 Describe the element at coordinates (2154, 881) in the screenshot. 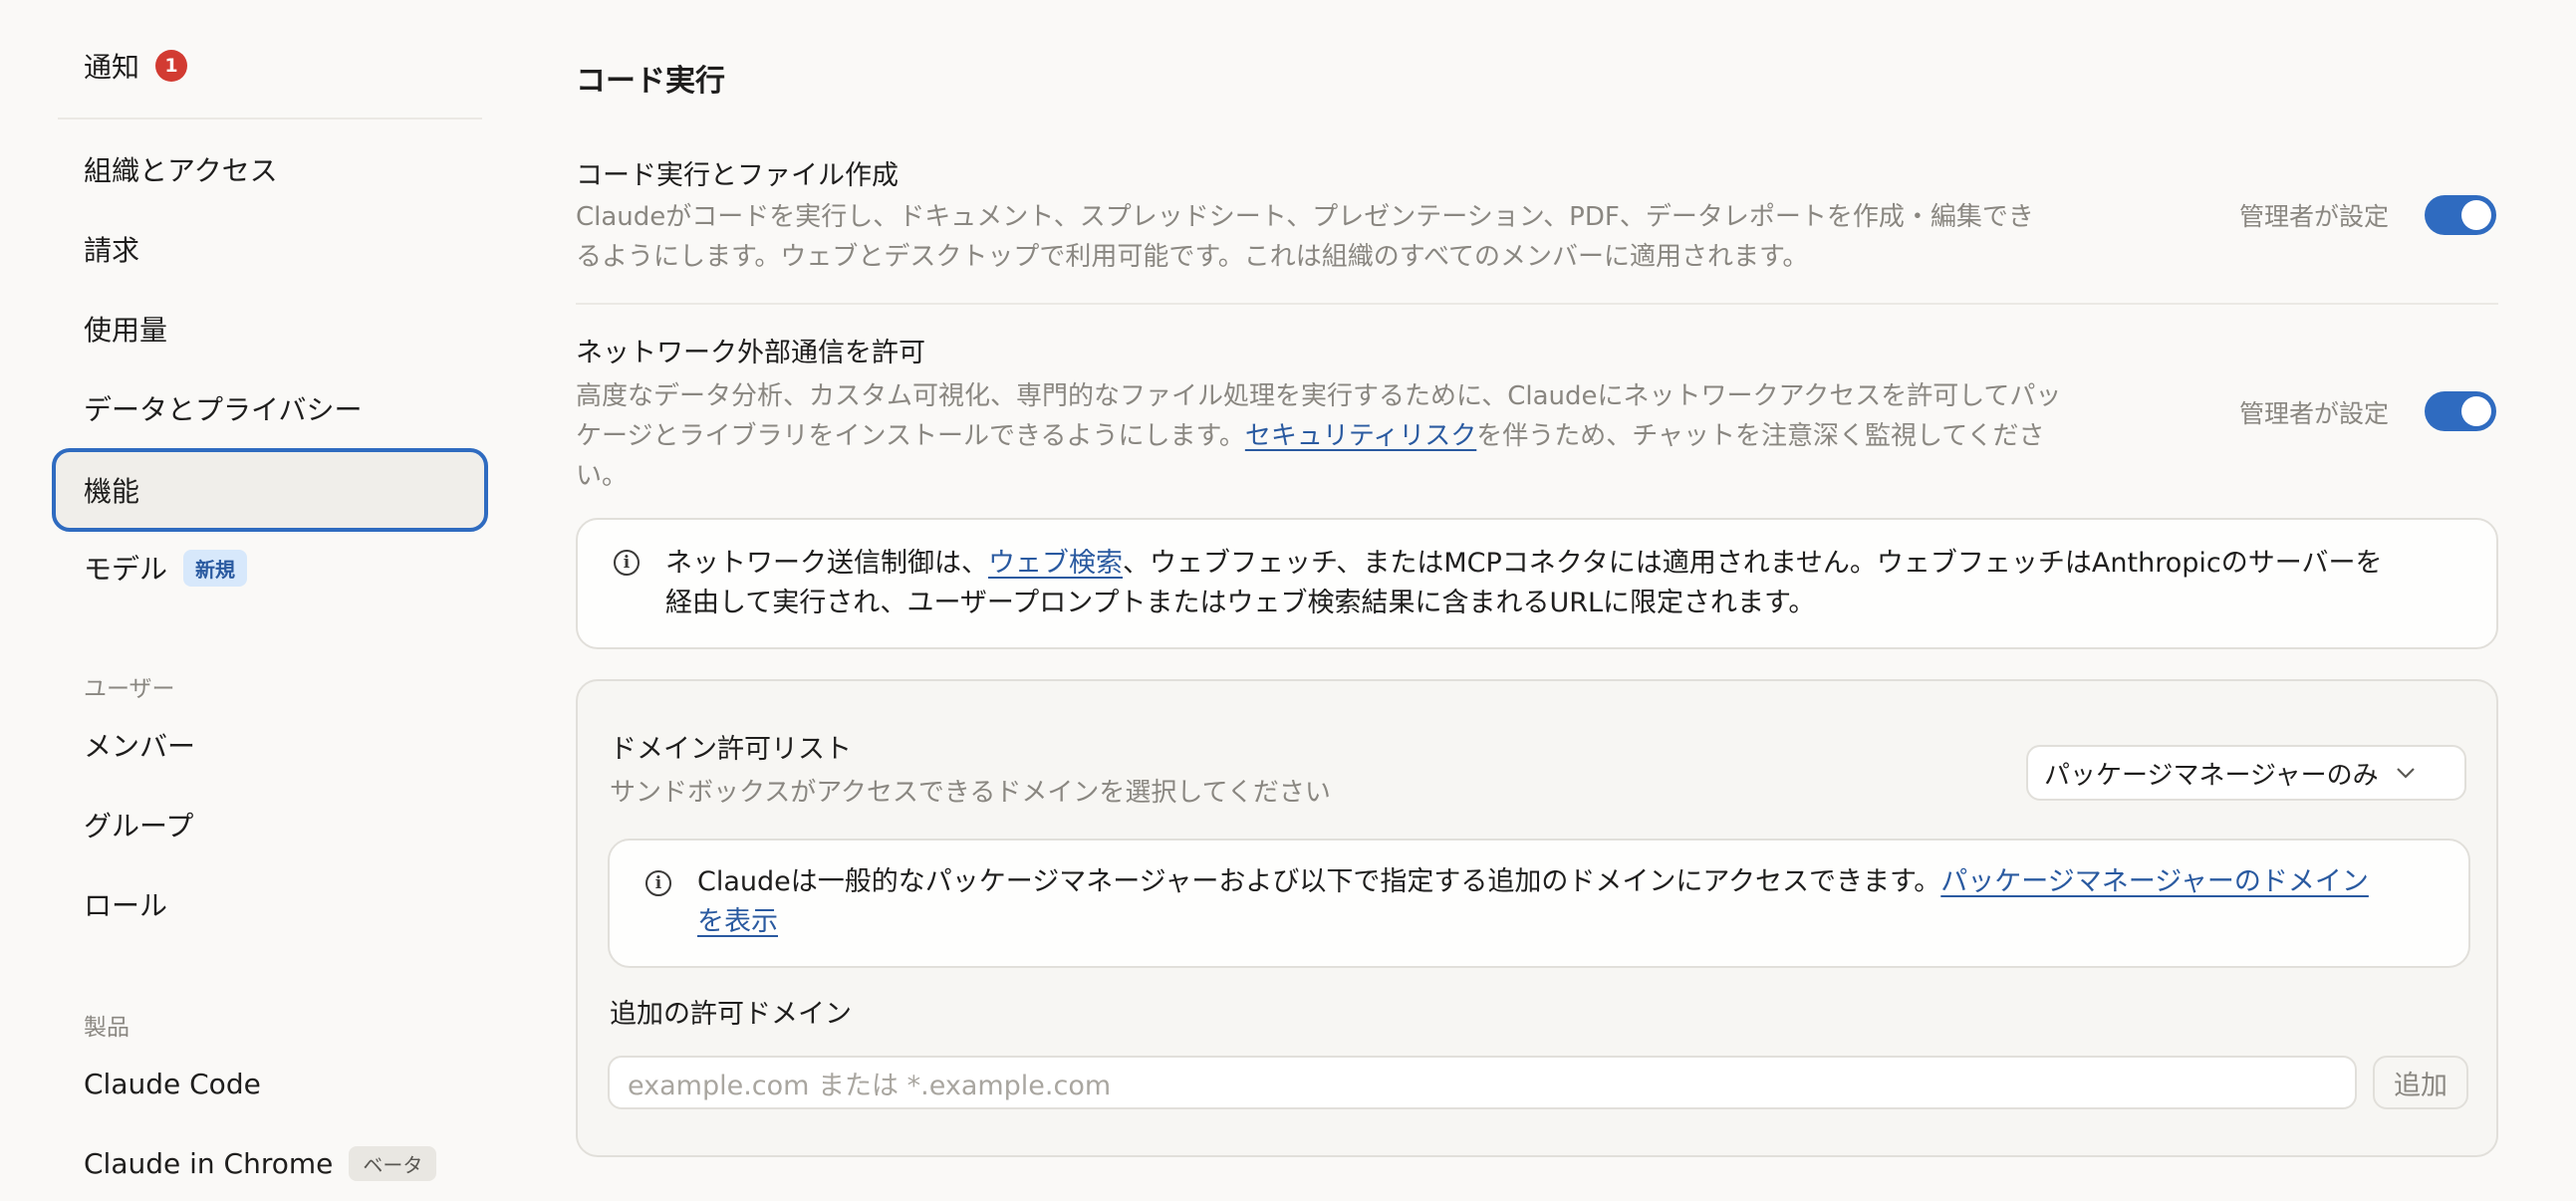

I see `package-manager-domains-link: パッケージマネージャーのドメイン` at that location.